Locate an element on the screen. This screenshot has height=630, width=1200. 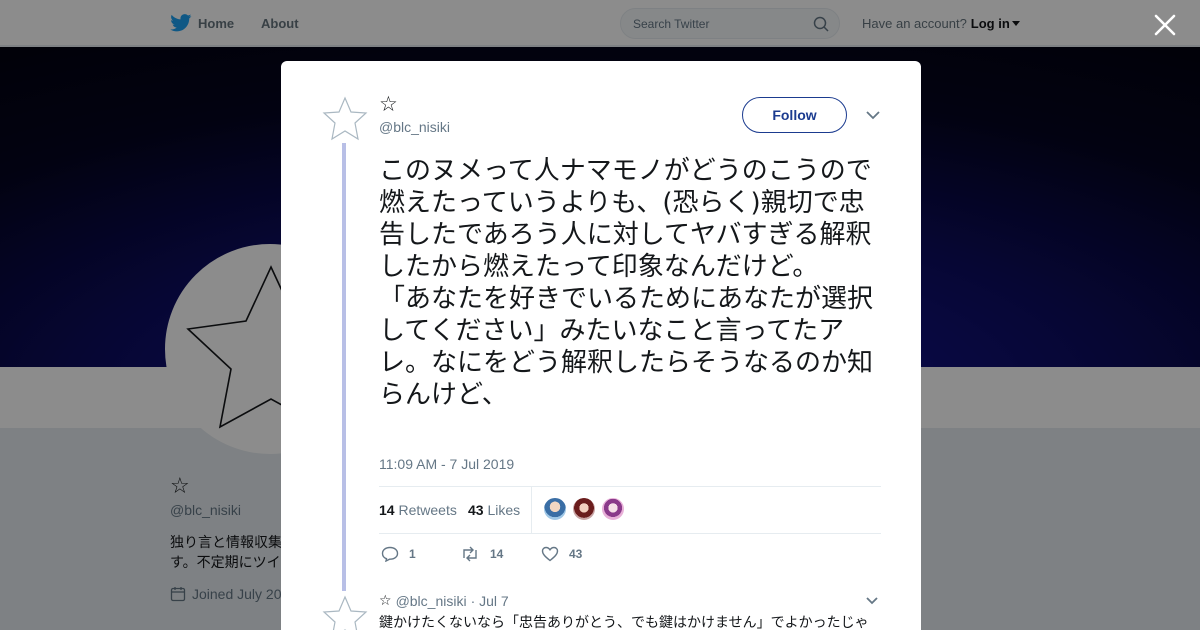
reply-date: · Jul 7 is located at coordinates (490, 601).